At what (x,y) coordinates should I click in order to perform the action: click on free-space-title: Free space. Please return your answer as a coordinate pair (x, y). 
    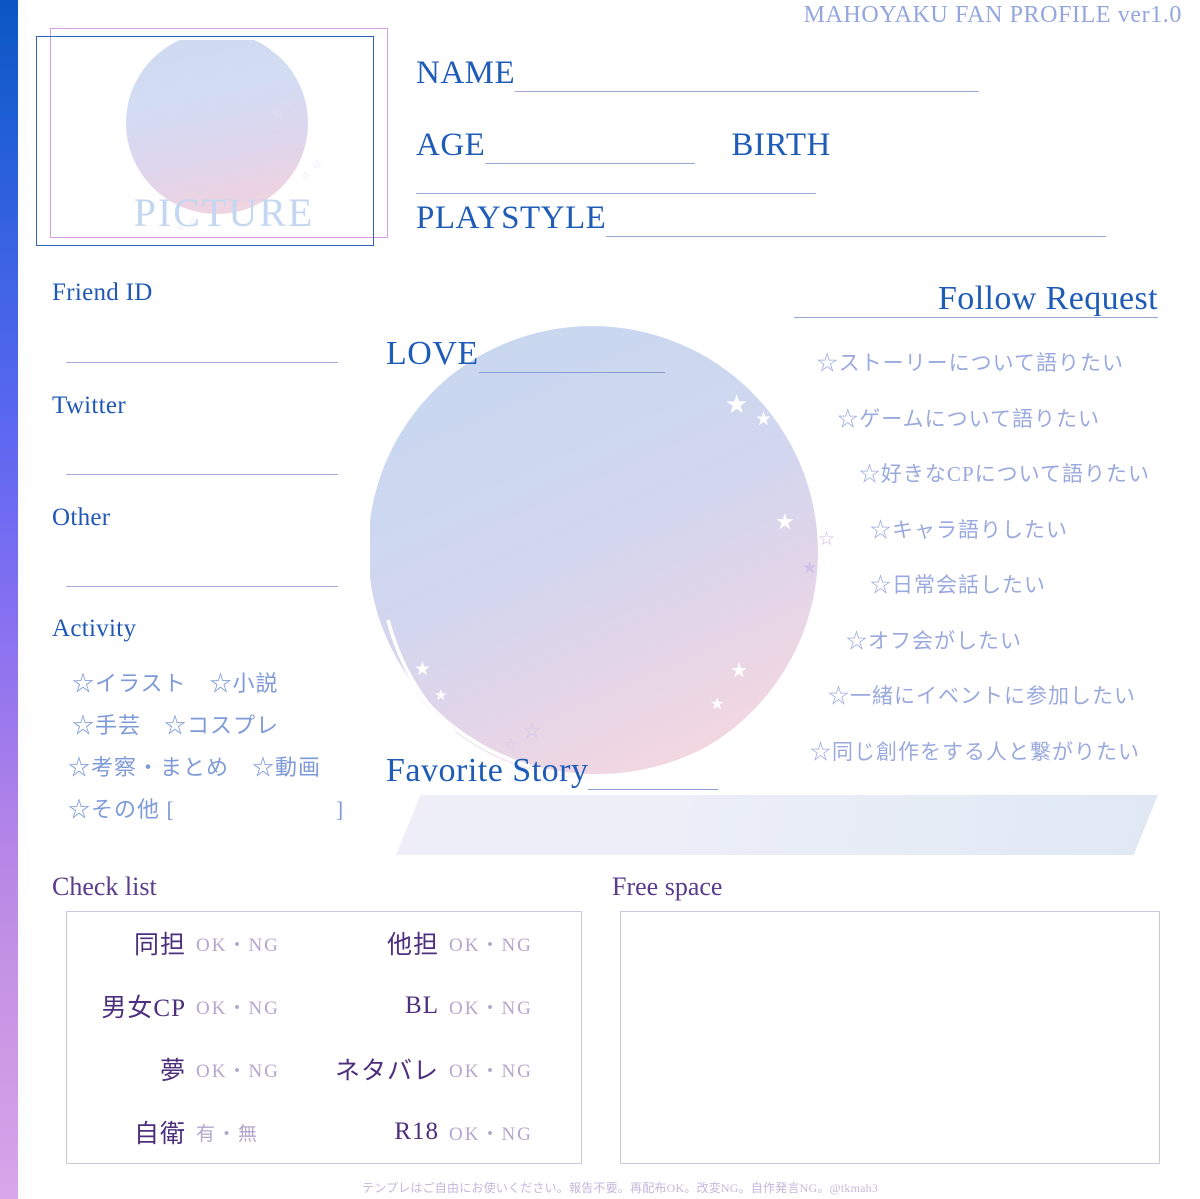
    Looking at the image, I should click on (667, 886).